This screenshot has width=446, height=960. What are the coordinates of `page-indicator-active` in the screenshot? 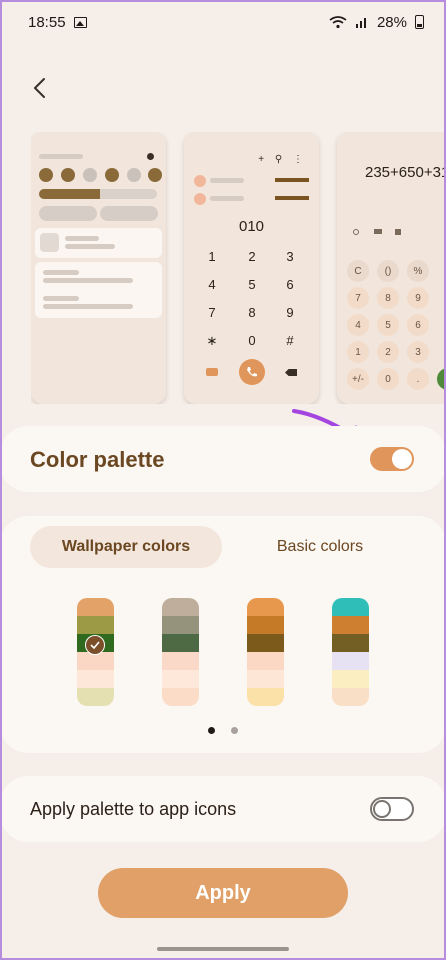 It's located at (211, 730).